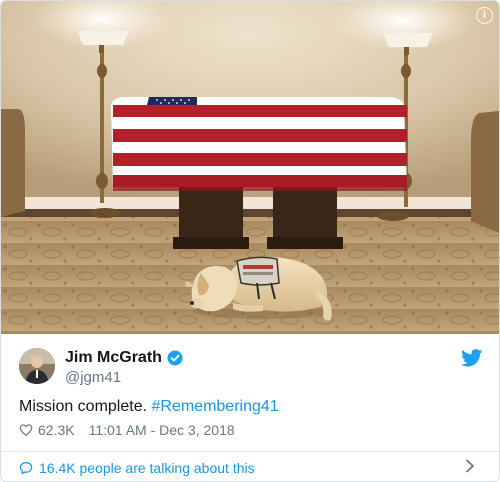 Image resolution: width=500 pixels, height=482 pixels. I want to click on conversation-link: 16.4K people are talking about this, so click(137, 468).